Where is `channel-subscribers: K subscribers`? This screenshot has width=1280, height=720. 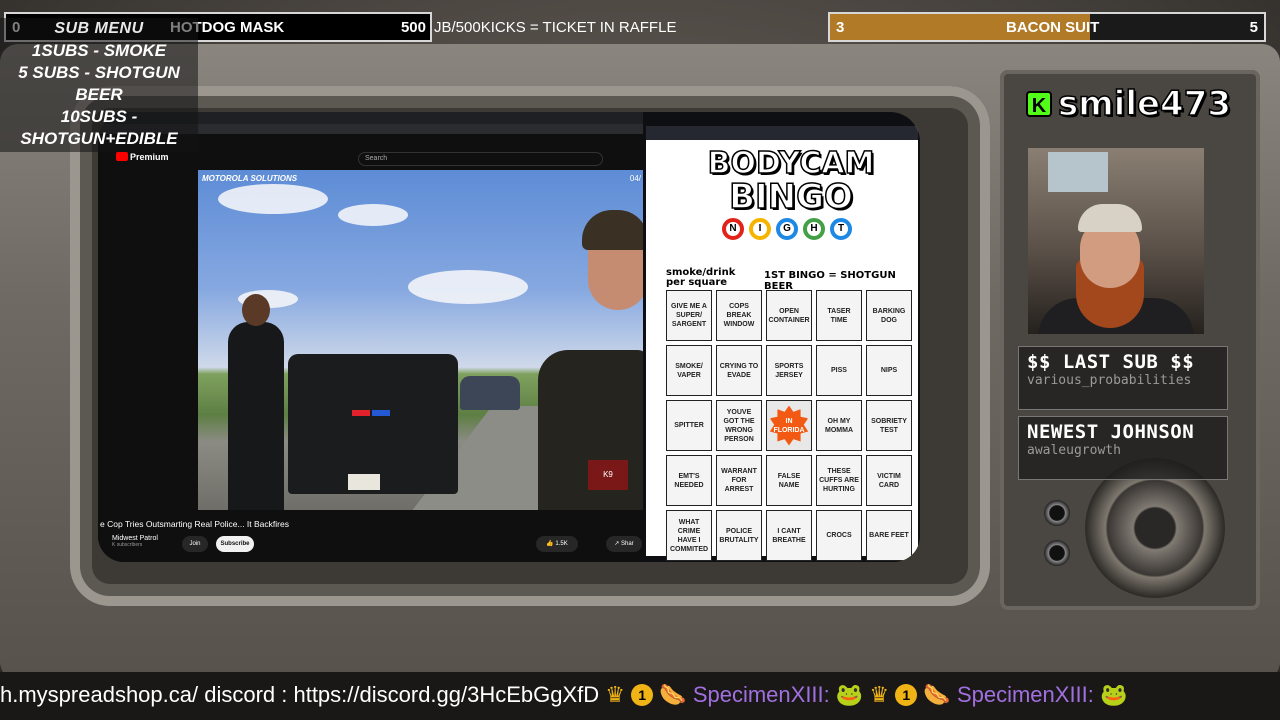
channel-subscribers: K subscribers is located at coordinates (127, 545).